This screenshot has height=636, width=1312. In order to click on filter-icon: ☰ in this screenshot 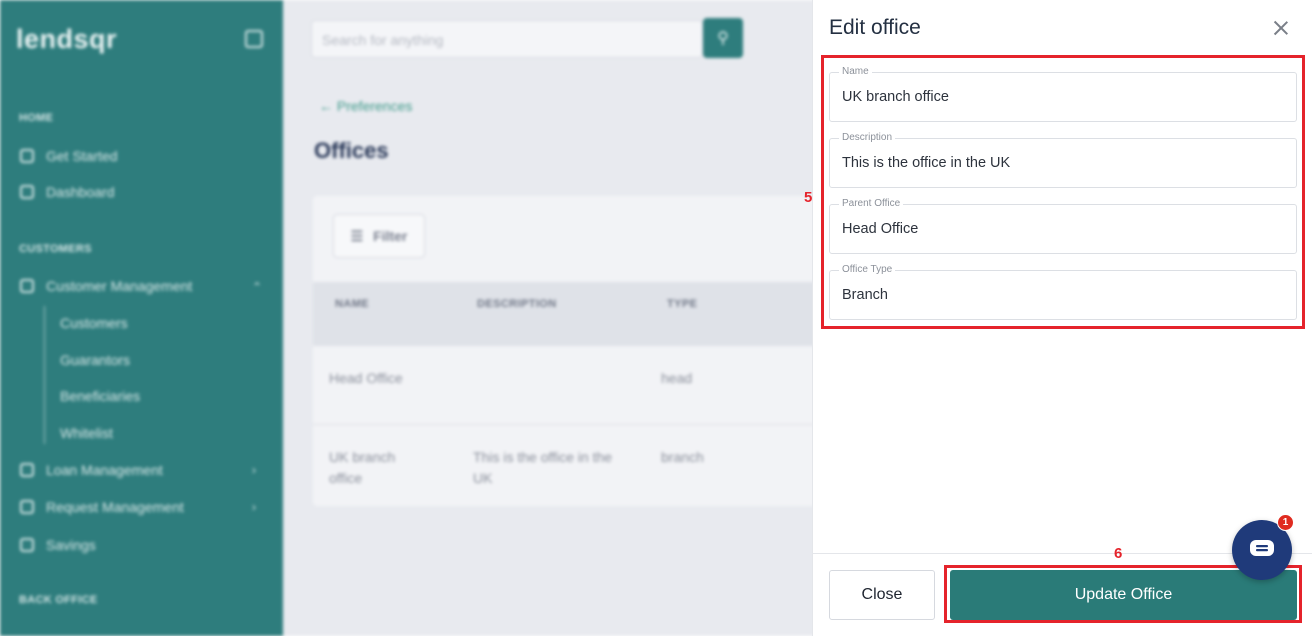, I will do `click(357, 235)`.